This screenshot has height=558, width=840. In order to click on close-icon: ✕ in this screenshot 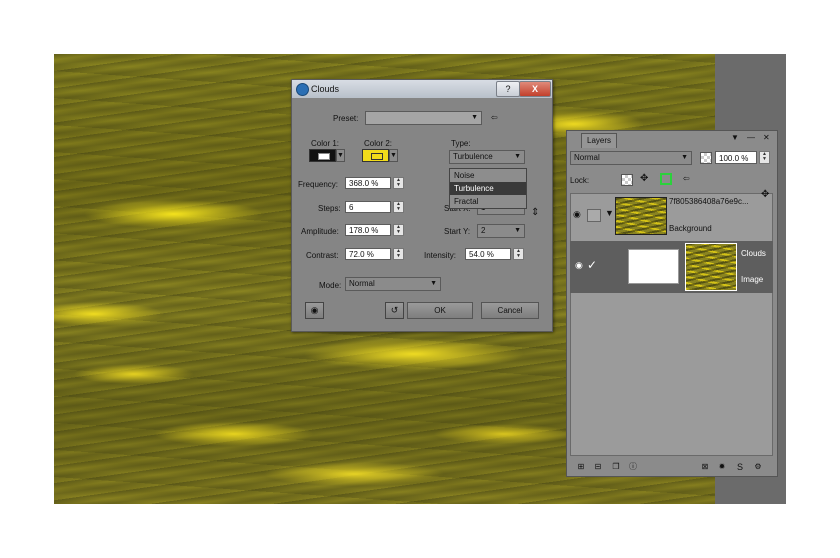, I will do `click(766, 137)`.